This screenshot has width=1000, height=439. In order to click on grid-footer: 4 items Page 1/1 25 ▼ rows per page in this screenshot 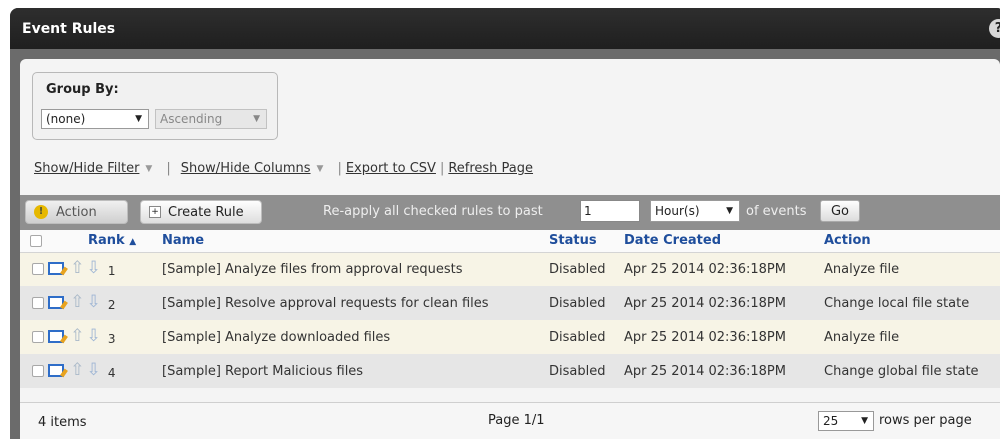, I will do `click(510, 420)`.